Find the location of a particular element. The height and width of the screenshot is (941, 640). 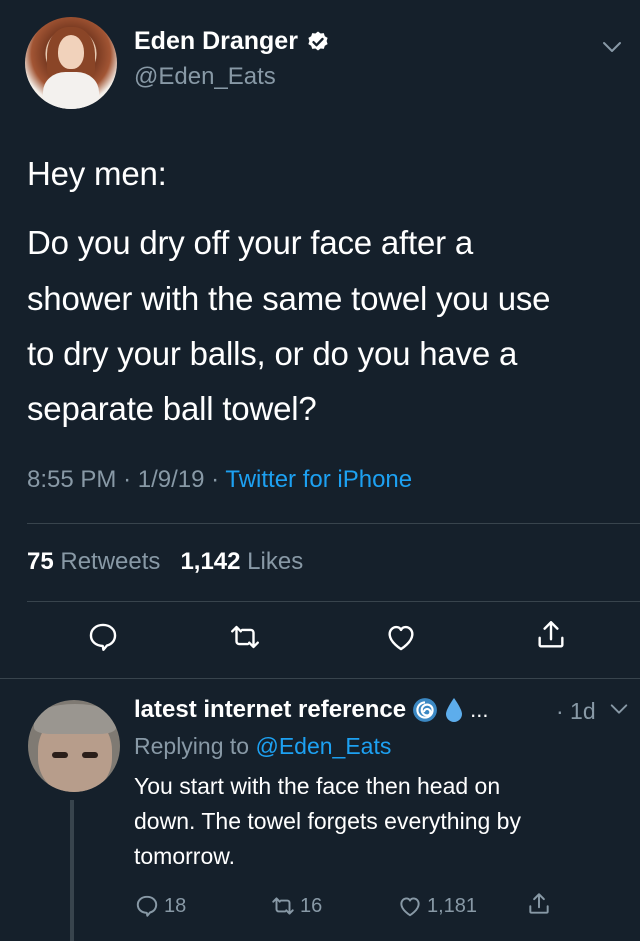

reply-share-button is located at coordinates (539, 904).